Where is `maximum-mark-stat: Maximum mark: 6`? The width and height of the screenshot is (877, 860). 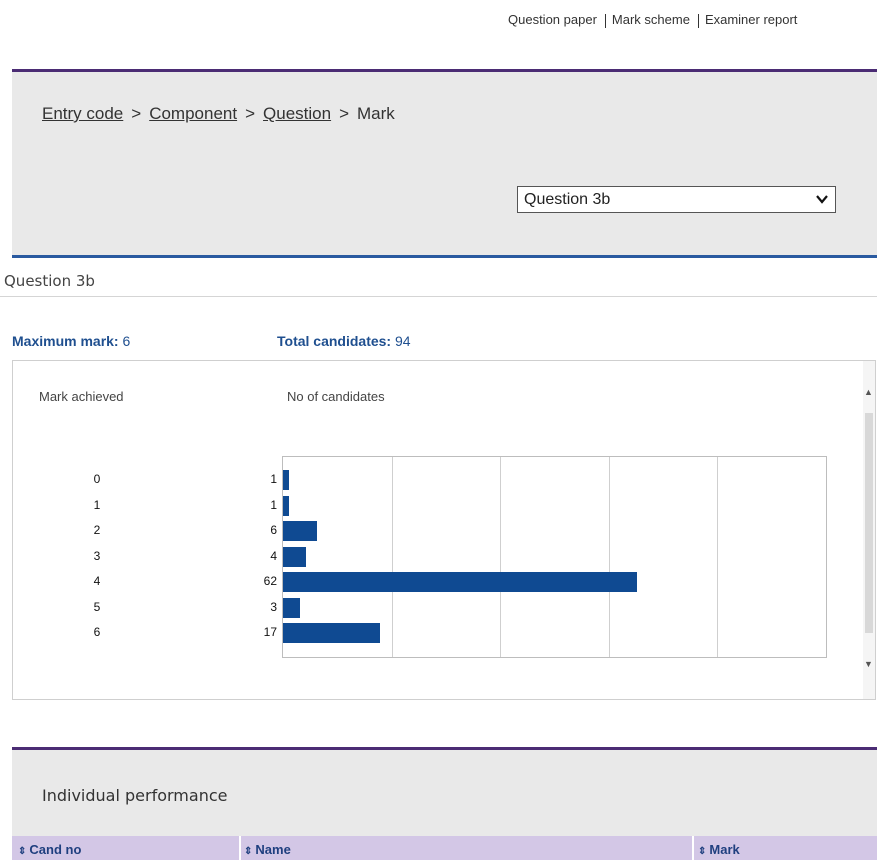 maximum-mark-stat: Maximum mark: 6 is located at coordinates (71, 341).